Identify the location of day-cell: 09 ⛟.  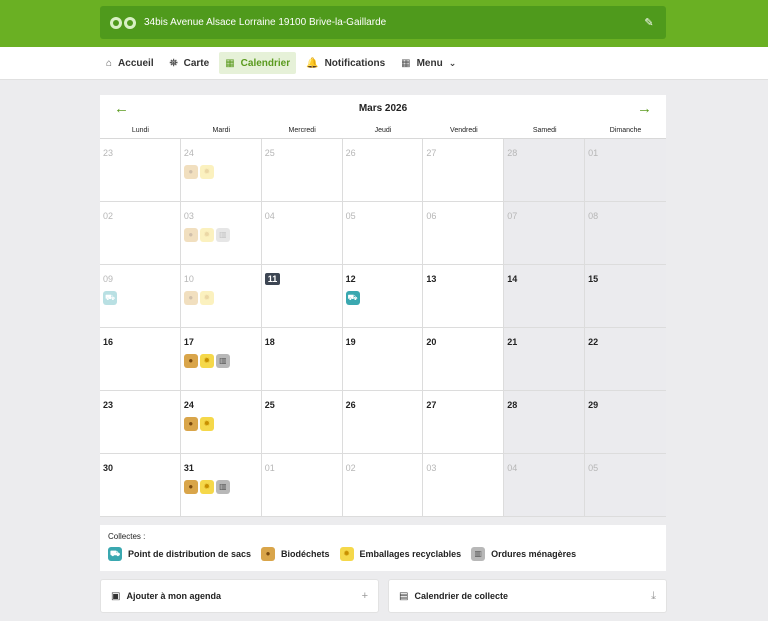
(140, 296).